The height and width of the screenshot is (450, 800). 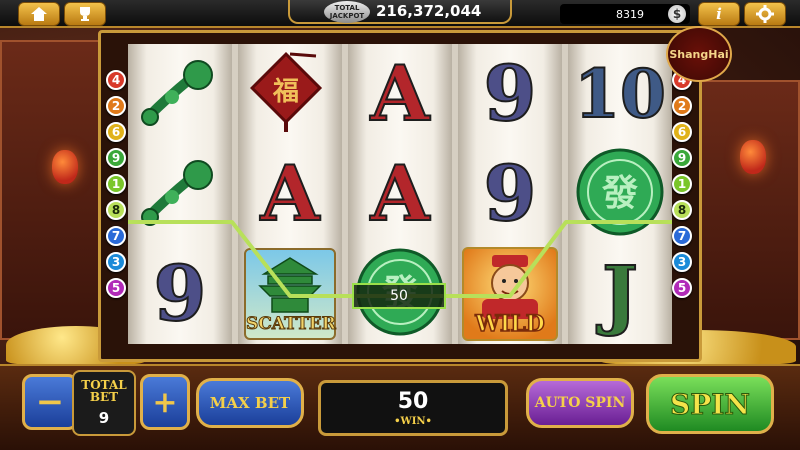 What do you see at coordinates (682, 288) in the screenshot?
I see `payline-badge-right-5: 5` at bounding box center [682, 288].